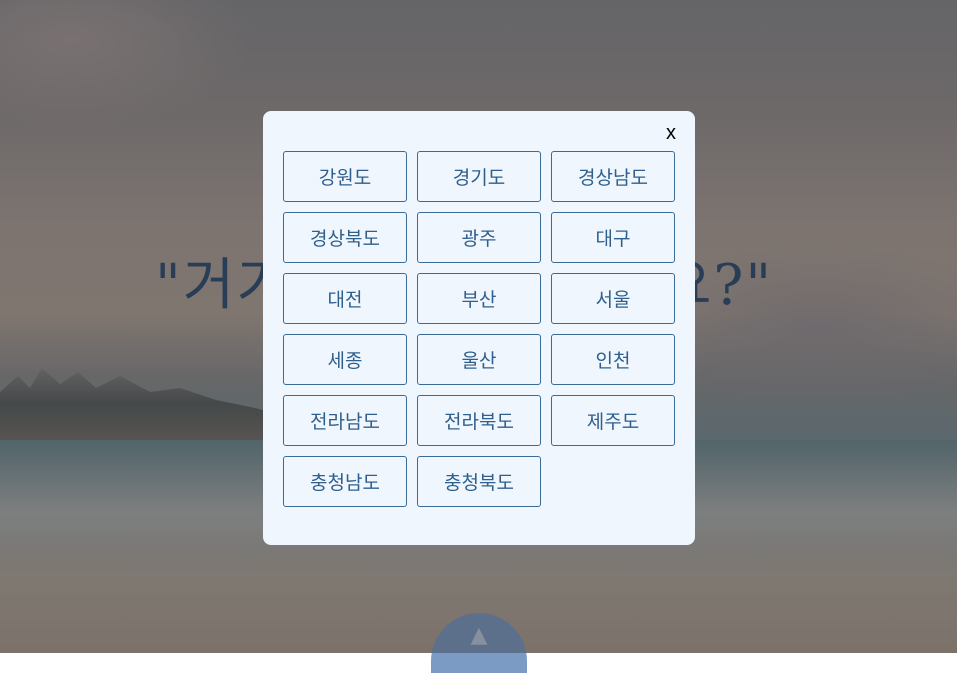  Describe the element at coordinates (613, 420) in the screenshot. I see `region-button-jeju: 제주도` at that location.